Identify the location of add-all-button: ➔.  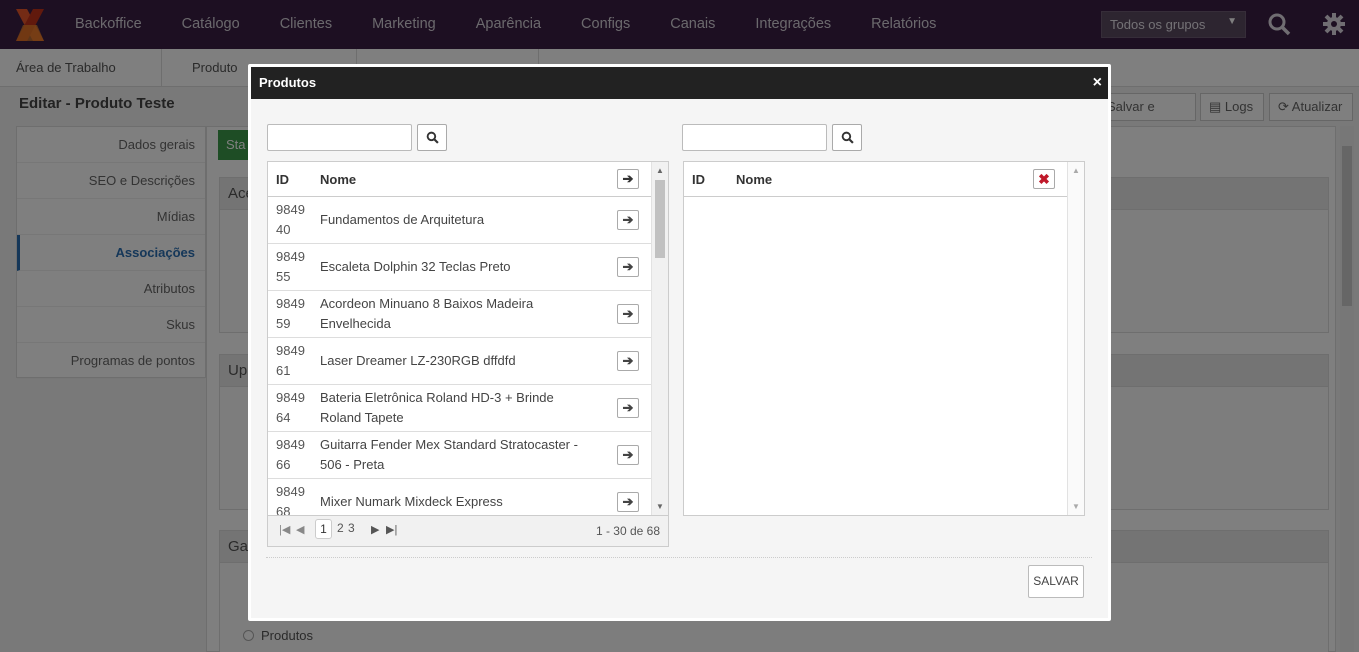
(628, 179).